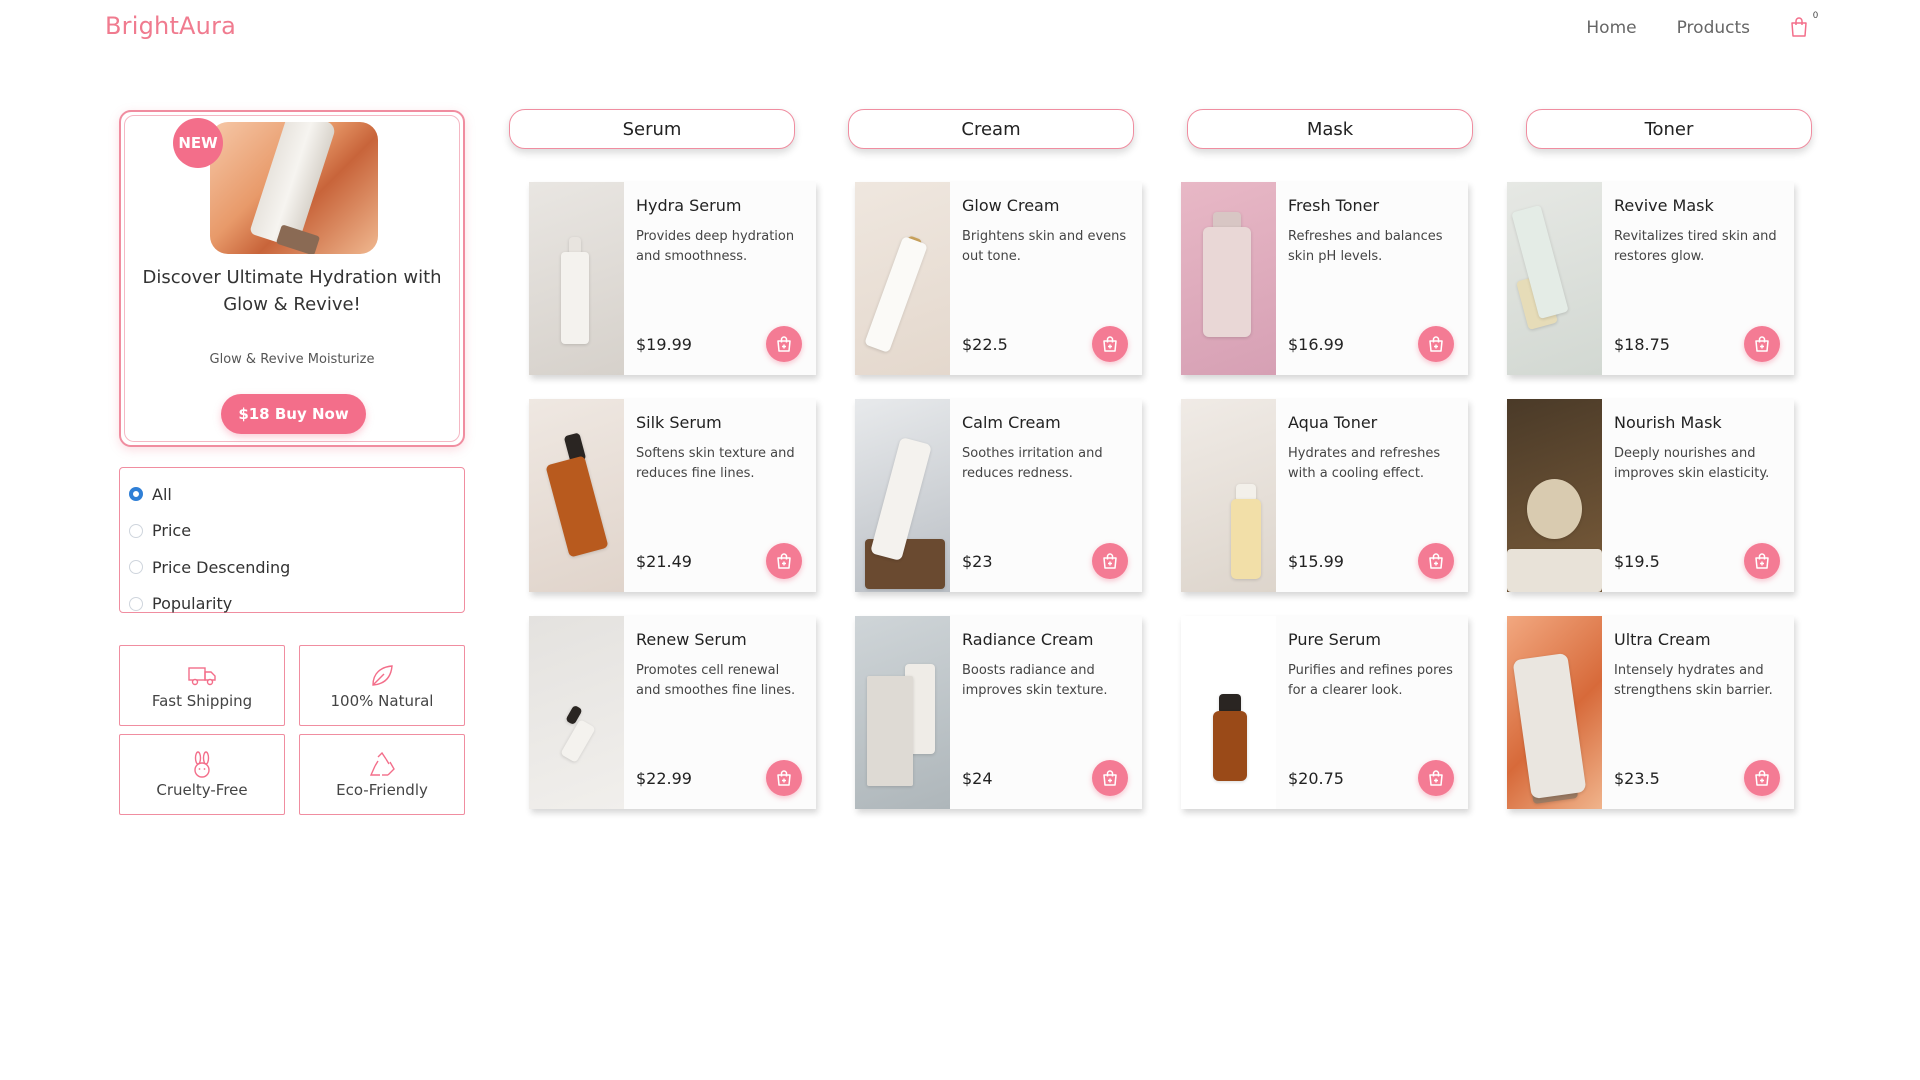 This screenshot has width=1920, height=1080. What do you see at coordinates (292, 567) in the screenshot?
I see `filter-option-price-descending: Price Descending` at bounding box center [292, 567].